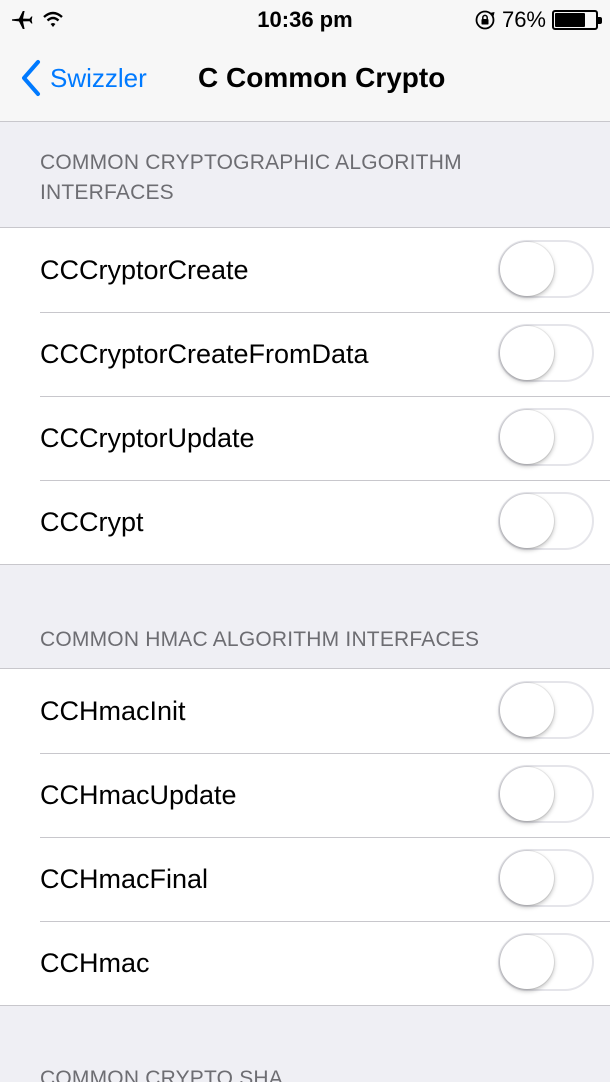 The image size is (610, 1082). I want to click on row-label: CCCryptorCreate, so click(144, 269).